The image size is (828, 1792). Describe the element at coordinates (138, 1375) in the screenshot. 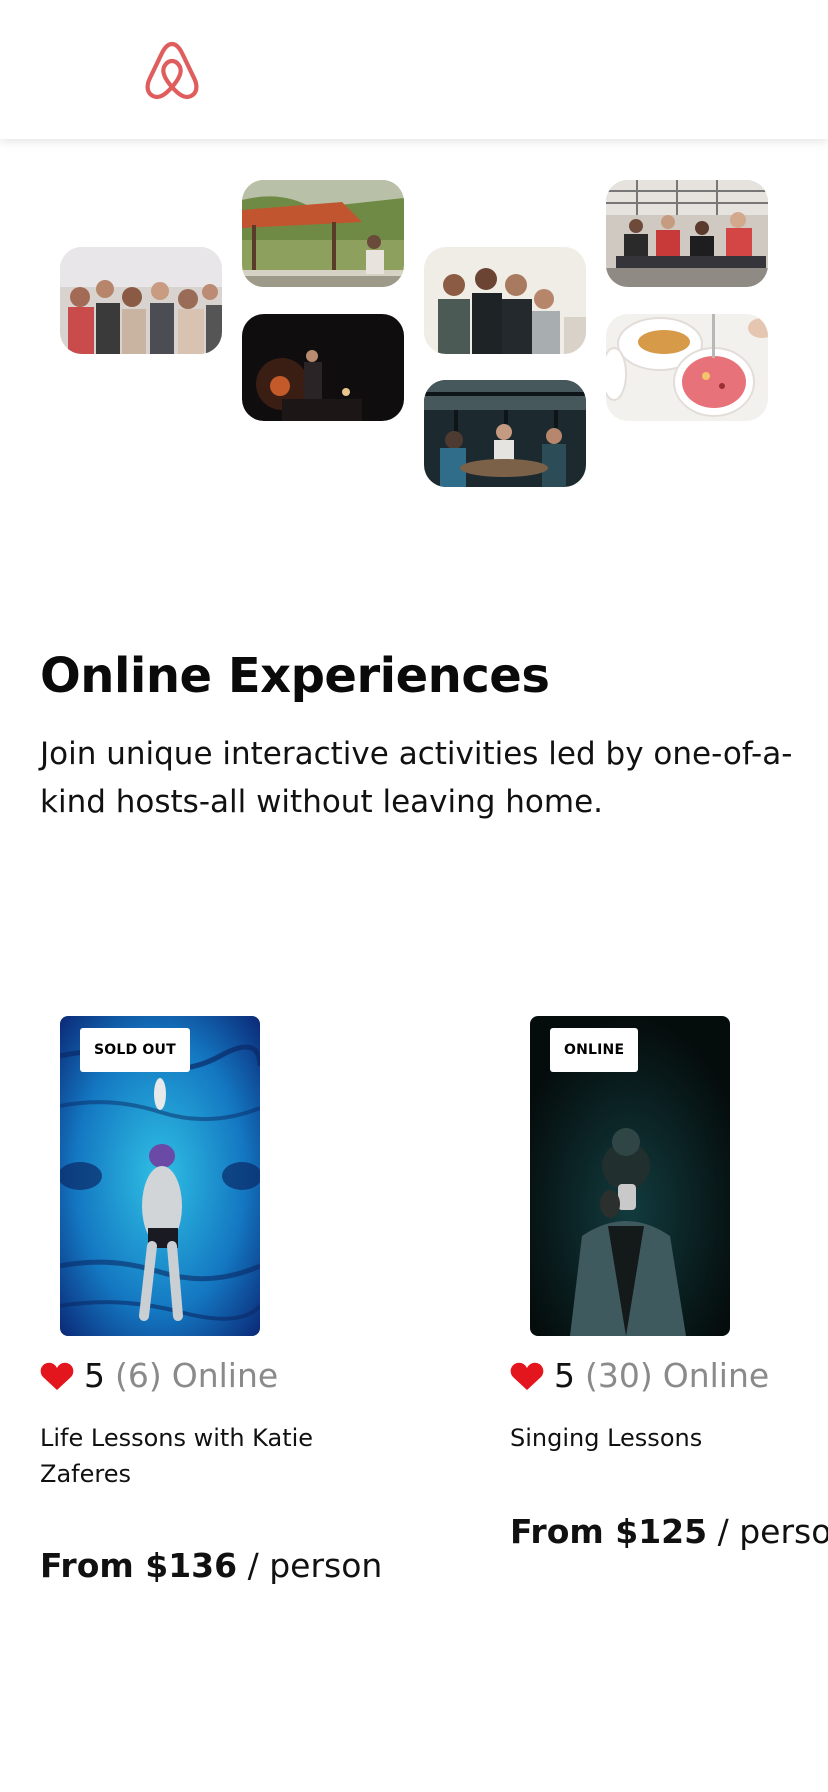

I see `review-count: (6)` at that location.